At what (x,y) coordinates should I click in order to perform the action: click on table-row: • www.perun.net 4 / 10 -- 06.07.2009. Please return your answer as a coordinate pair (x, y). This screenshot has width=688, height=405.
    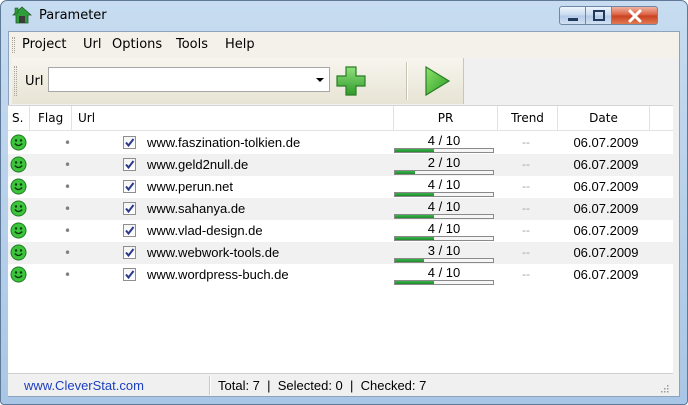
    Looking at the image, I should click on (340, 187).